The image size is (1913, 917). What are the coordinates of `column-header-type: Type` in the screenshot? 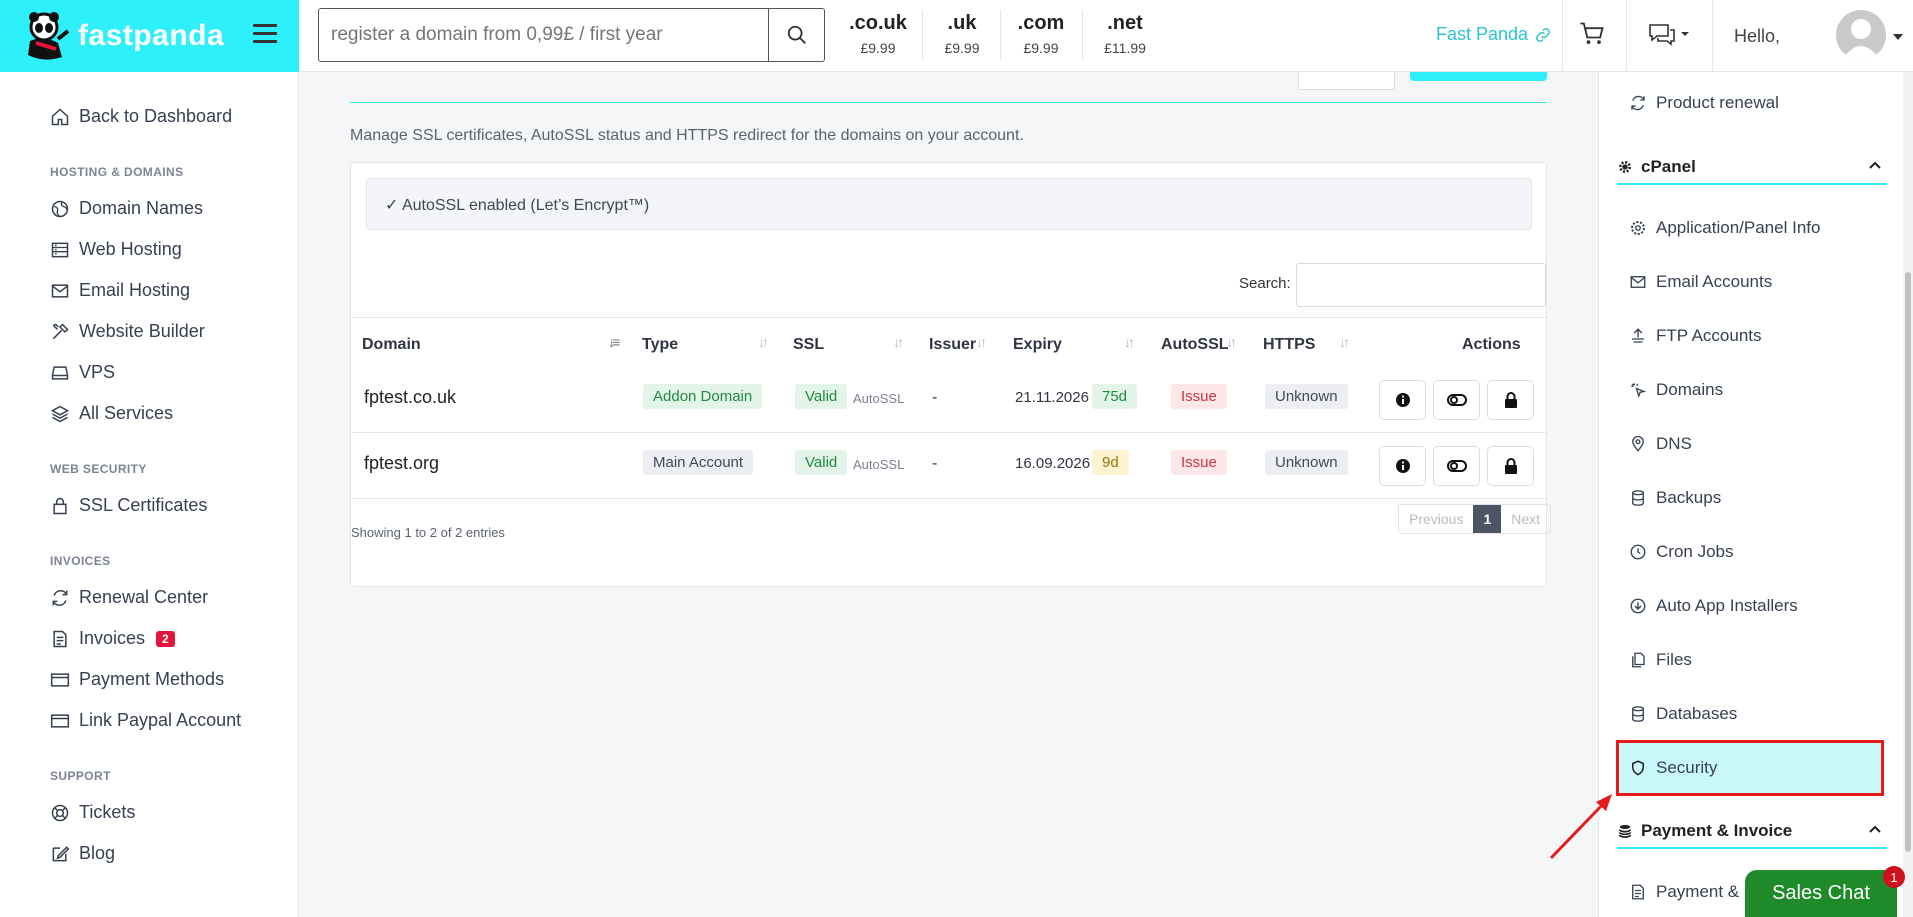 It's located at (660, 345).